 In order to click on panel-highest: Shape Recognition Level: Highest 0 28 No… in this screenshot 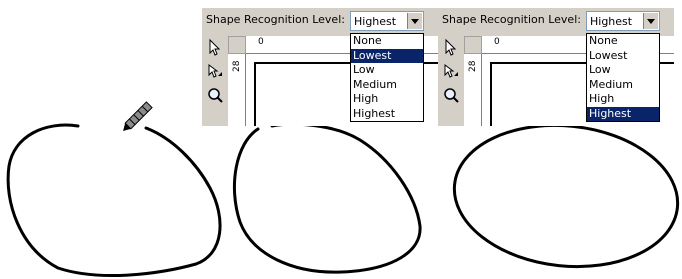, I will do `click(556, 67)`.